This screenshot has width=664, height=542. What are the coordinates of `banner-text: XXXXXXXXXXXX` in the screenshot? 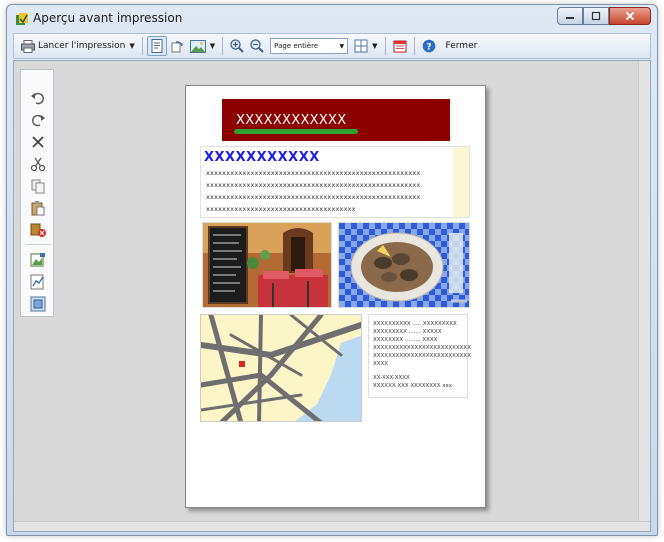 It's located at (291, 120).